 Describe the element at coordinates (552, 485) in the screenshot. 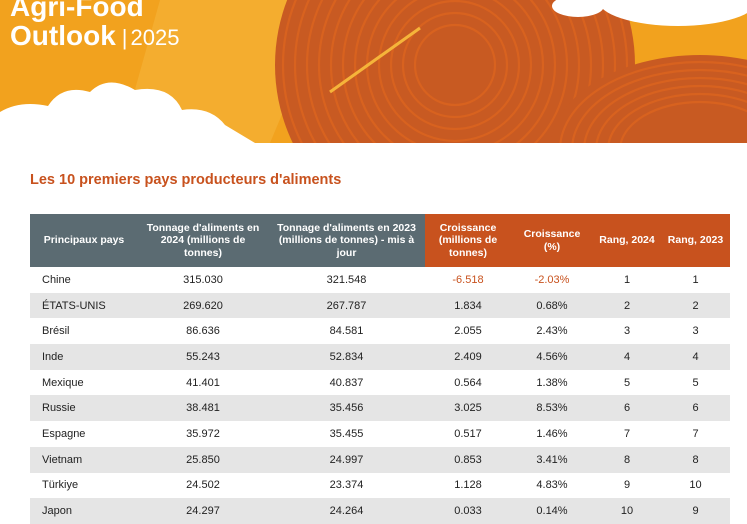

I see `cell-growth-percent: 4.83%` at that location.